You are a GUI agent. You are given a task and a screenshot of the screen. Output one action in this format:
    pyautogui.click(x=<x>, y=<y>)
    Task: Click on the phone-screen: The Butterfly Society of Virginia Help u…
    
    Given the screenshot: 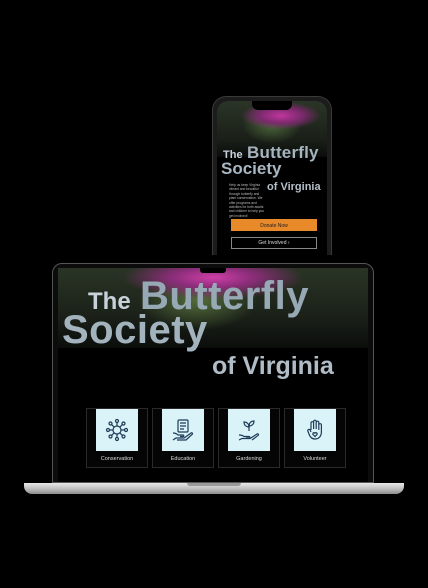 What is the action you would take?
    pyautogui.click(x=272, y=178)
    